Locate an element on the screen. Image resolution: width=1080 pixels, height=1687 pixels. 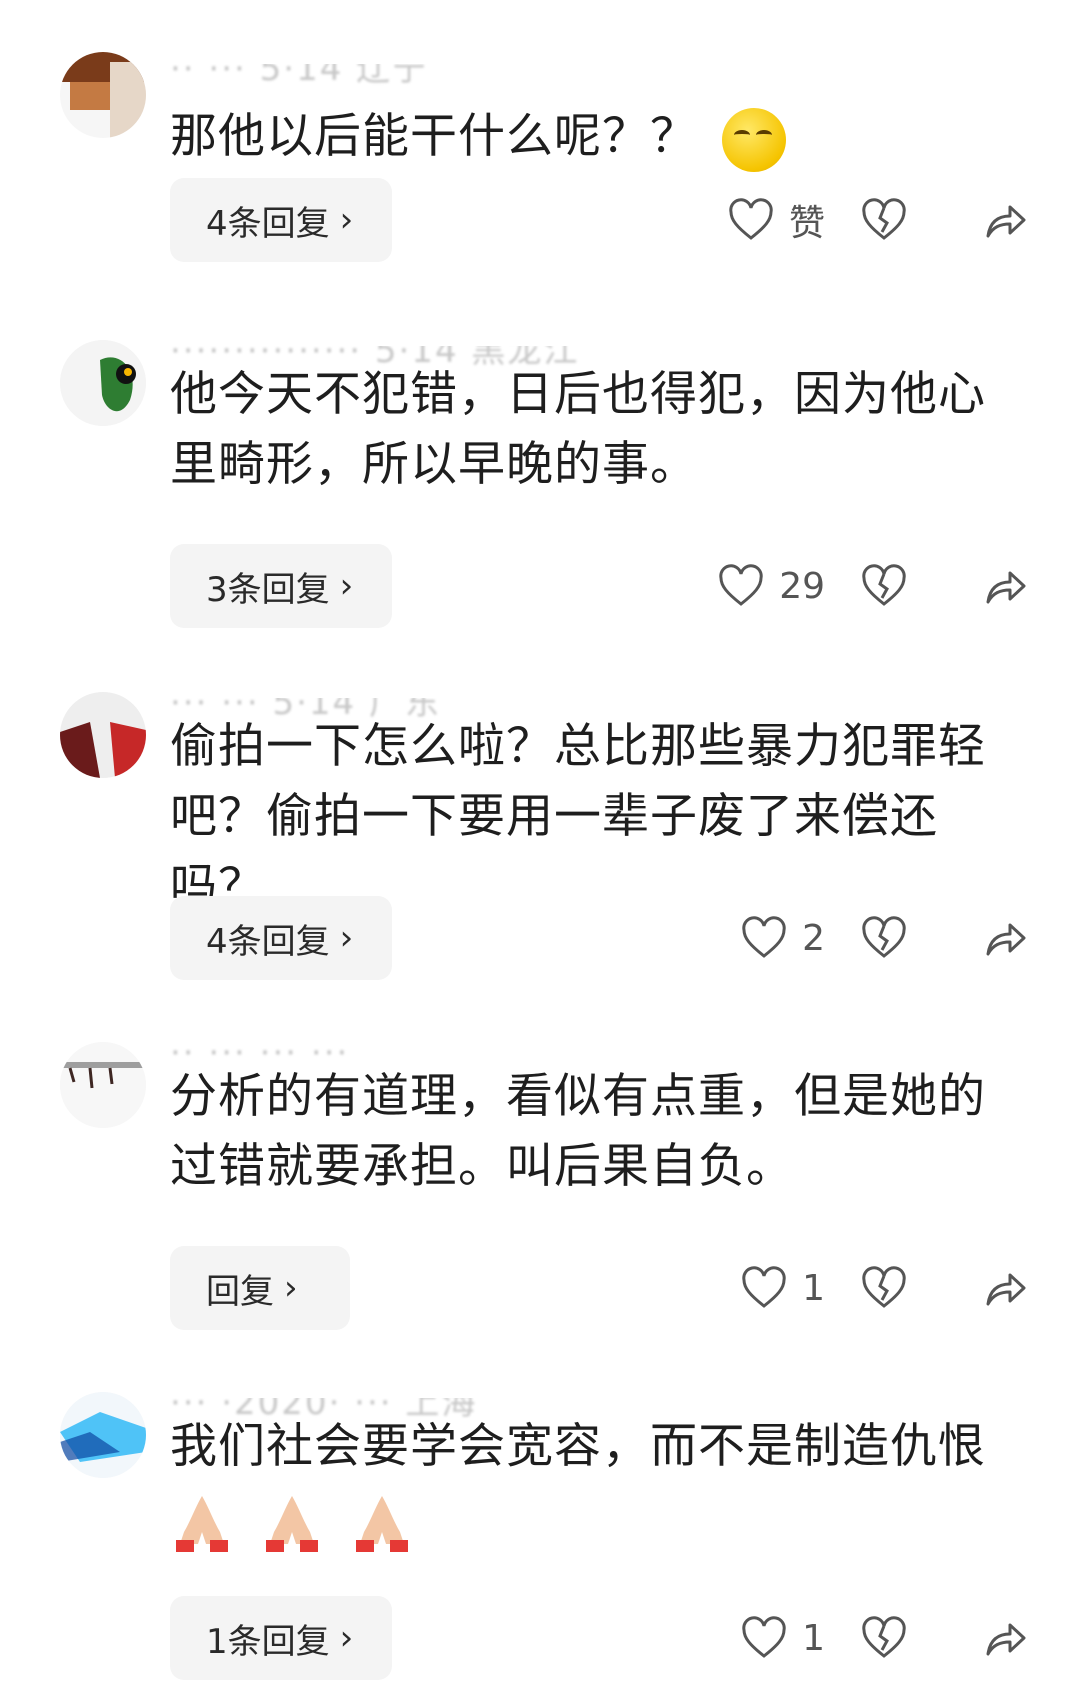
comment-text: 偷拍一下怎么啦？总比那些暴力犯罪轻吧？偷拍一下要用一辈子废了来偿还吗？ is located at coordinates (578, 816).